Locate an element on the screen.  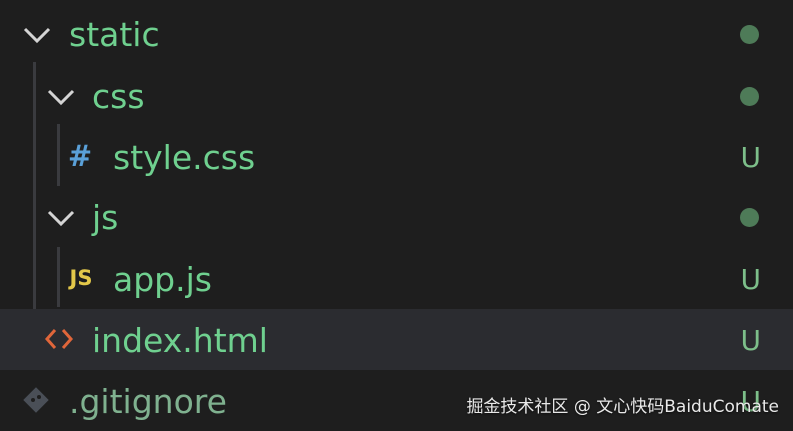
tree-item-style-css: # style.css U is located at coordinates (396, 156).